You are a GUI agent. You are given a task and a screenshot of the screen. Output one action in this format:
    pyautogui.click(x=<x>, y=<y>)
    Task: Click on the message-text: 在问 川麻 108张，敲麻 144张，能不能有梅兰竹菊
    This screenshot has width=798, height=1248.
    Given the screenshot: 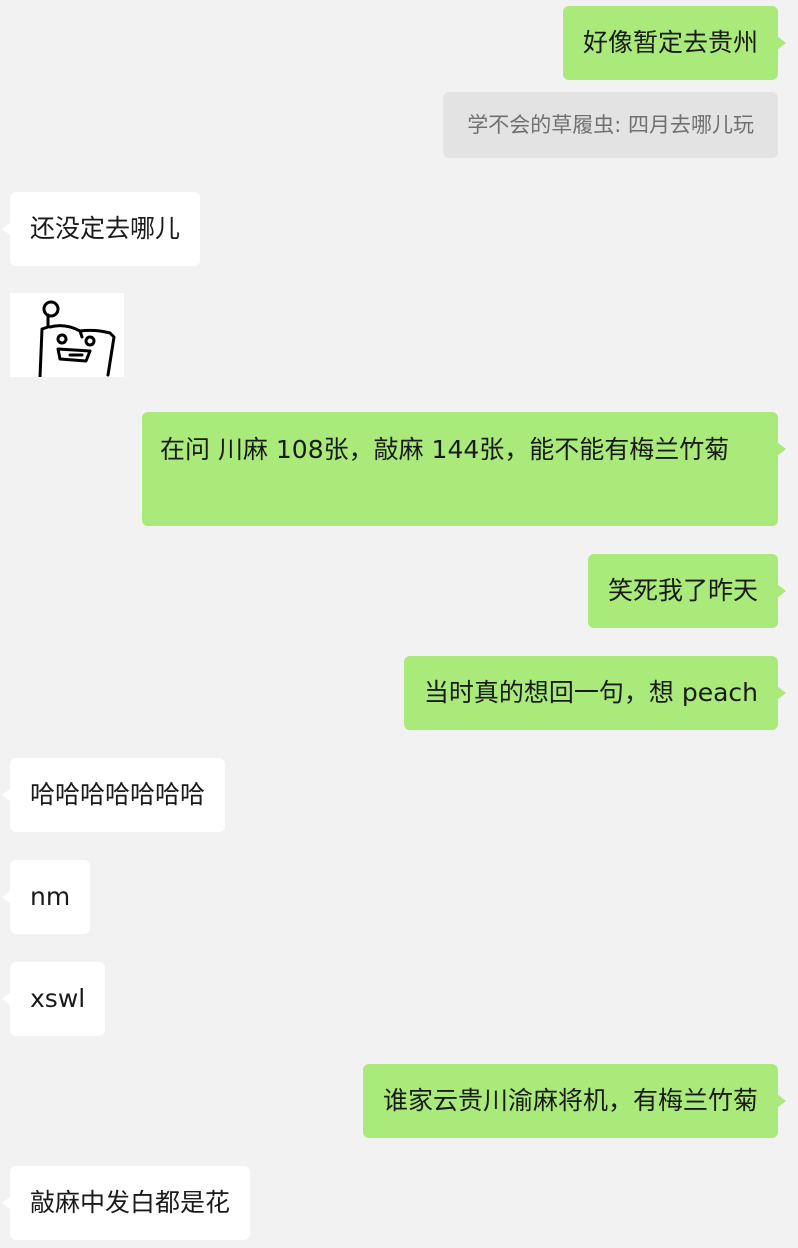 What is the action you would take?
    pyautogui.click(x=445, y=449)
    